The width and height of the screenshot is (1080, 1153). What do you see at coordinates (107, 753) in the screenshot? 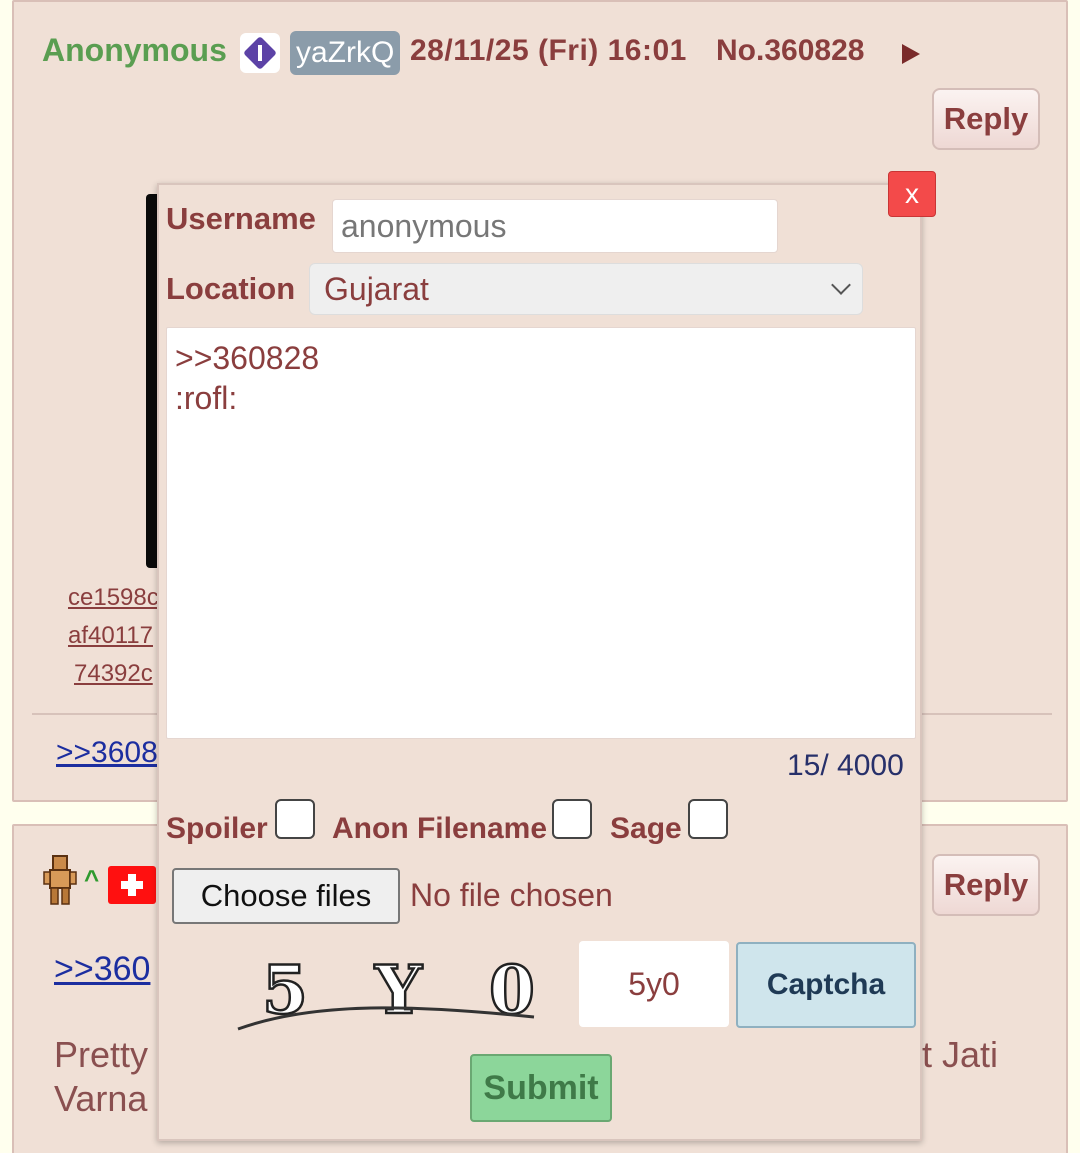
I see `backlink: >>3608` at bounding box center [107, 753].